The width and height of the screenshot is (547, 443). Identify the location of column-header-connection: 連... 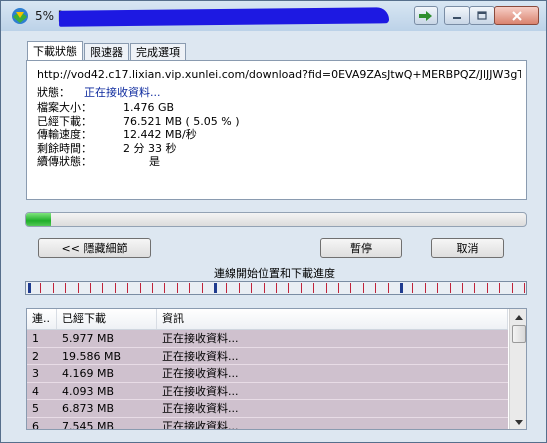
(42, 319).